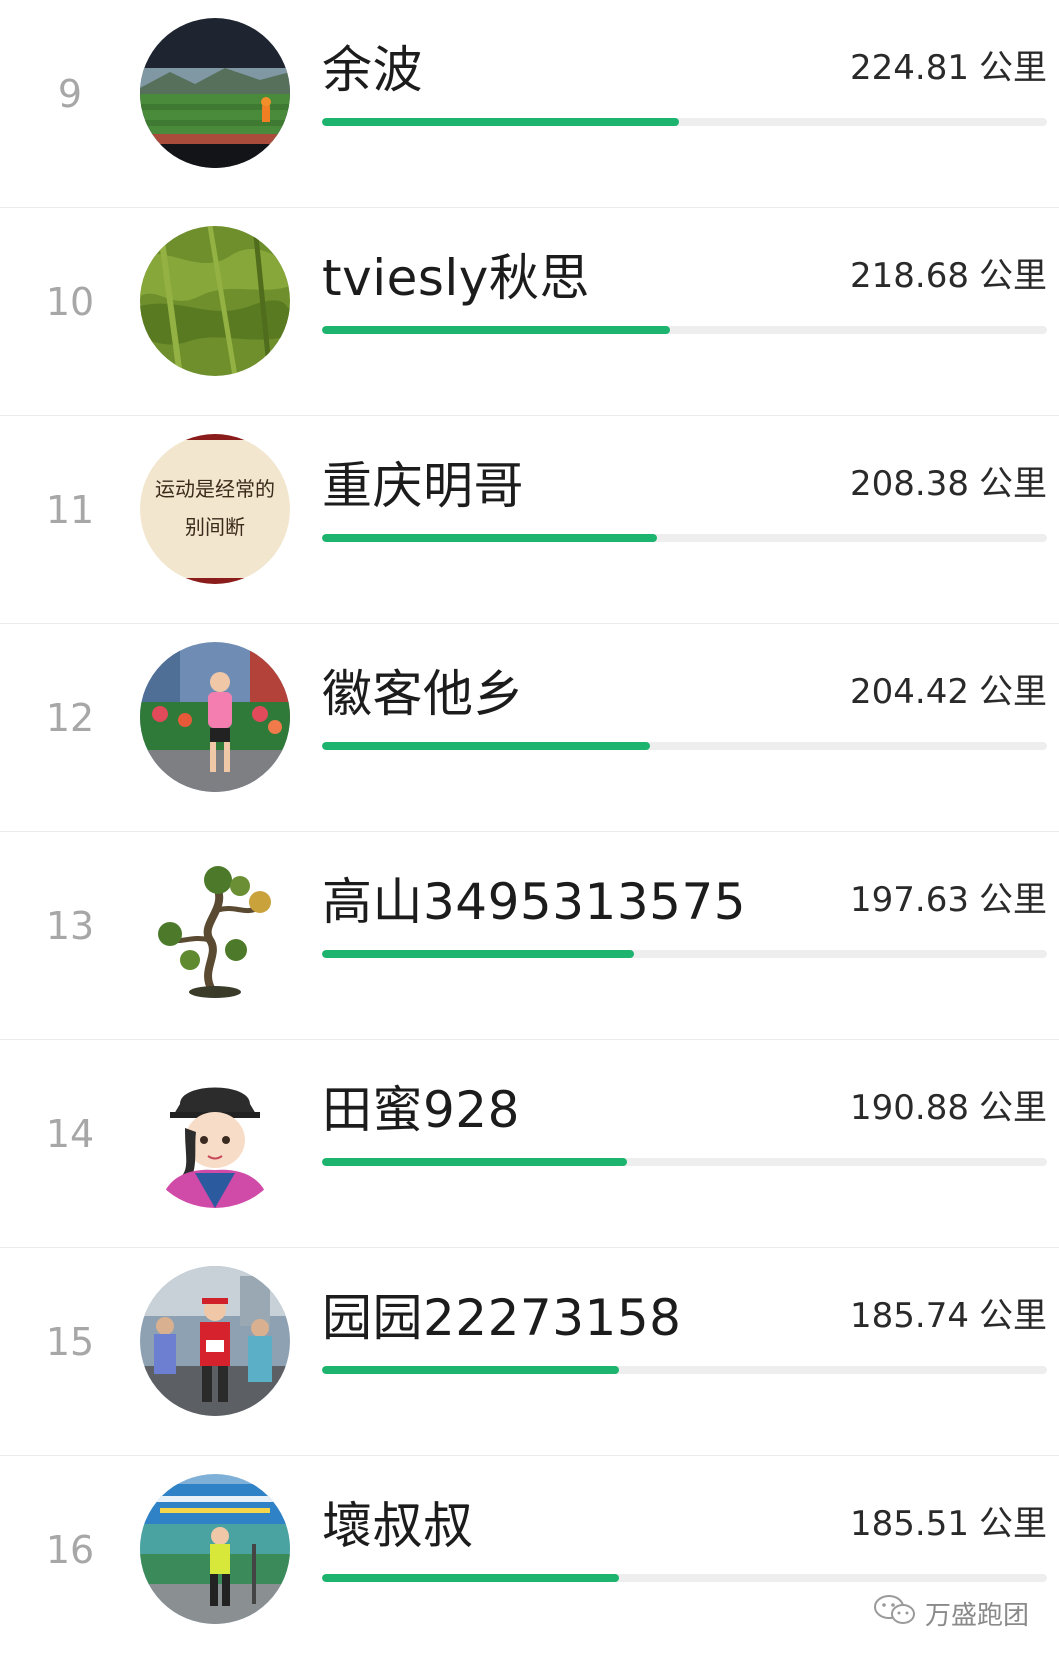  Describe the element at coordinates (423, 694) in the screenshot. I see `runner-name: 徽客他乡` at that location.